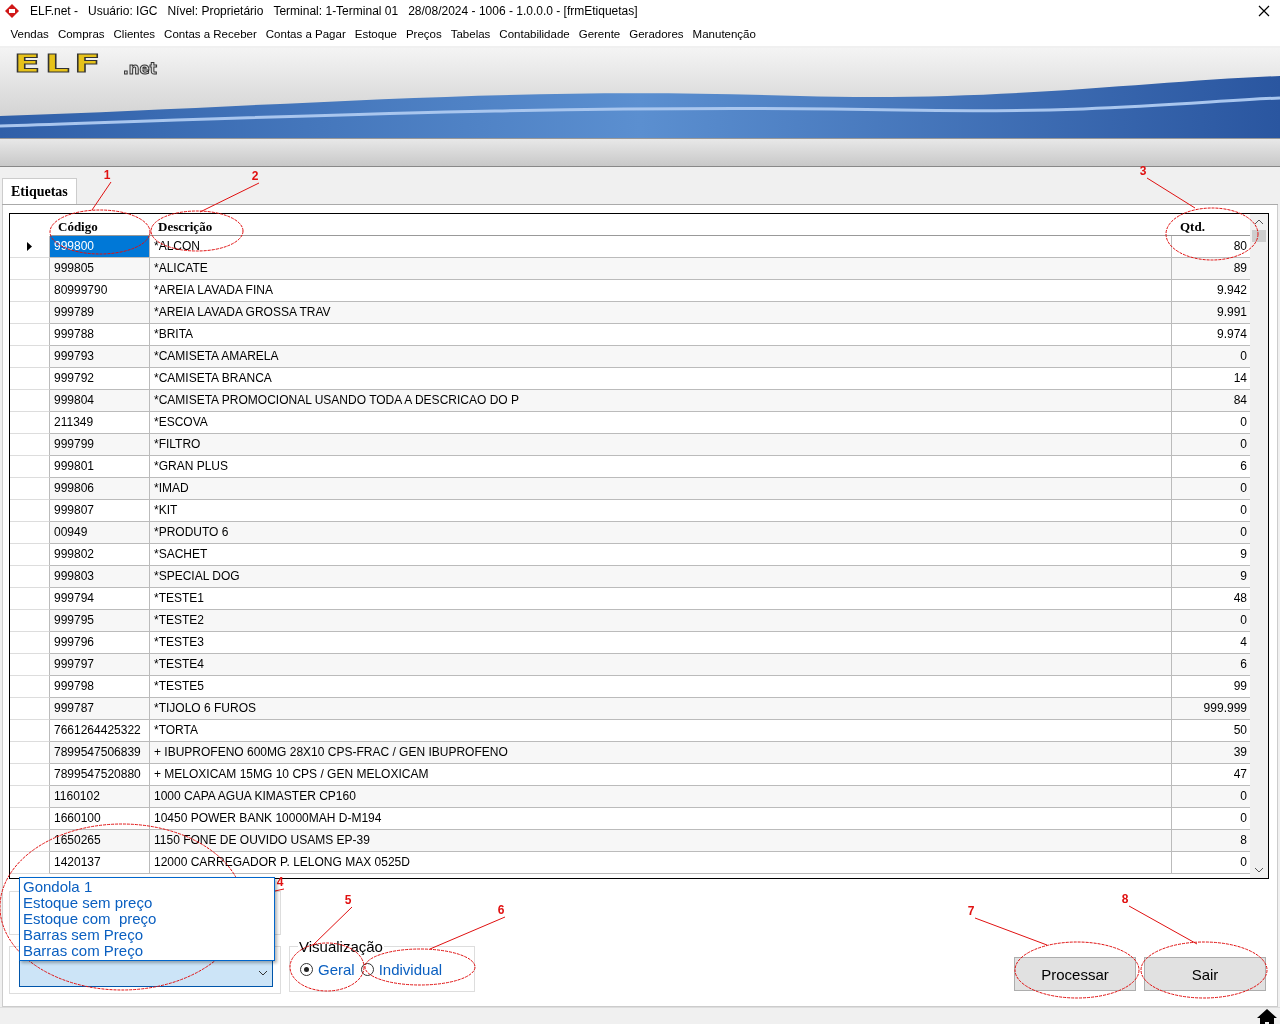 This screenshot has width=1280, height=1024. Describe the element at coordinates (523, 11) in the screenshot. I see `window-title: 28/08/2024 - 1006 - 1.0.0.0 - [frmEtiquetas]` at that location.